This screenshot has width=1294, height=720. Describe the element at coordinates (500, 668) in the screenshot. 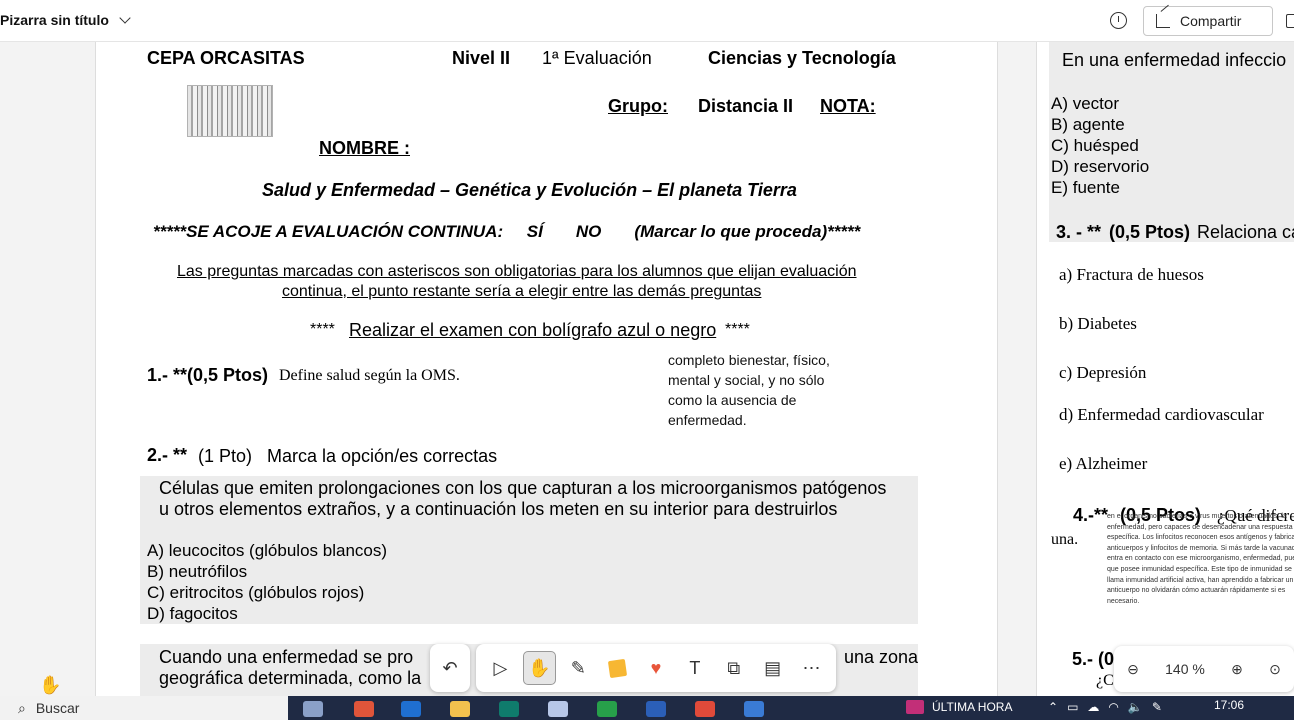

I see `select-tool-button: ▷` at that location.